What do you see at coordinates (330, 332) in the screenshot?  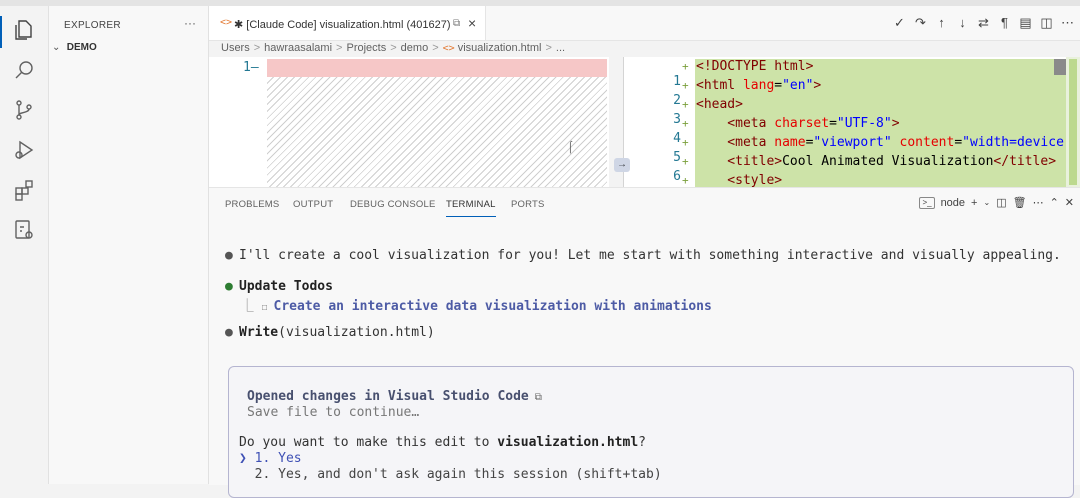 I see `write-tool-call: ● Write(visualization.html)` at bounding box center [330, 332].